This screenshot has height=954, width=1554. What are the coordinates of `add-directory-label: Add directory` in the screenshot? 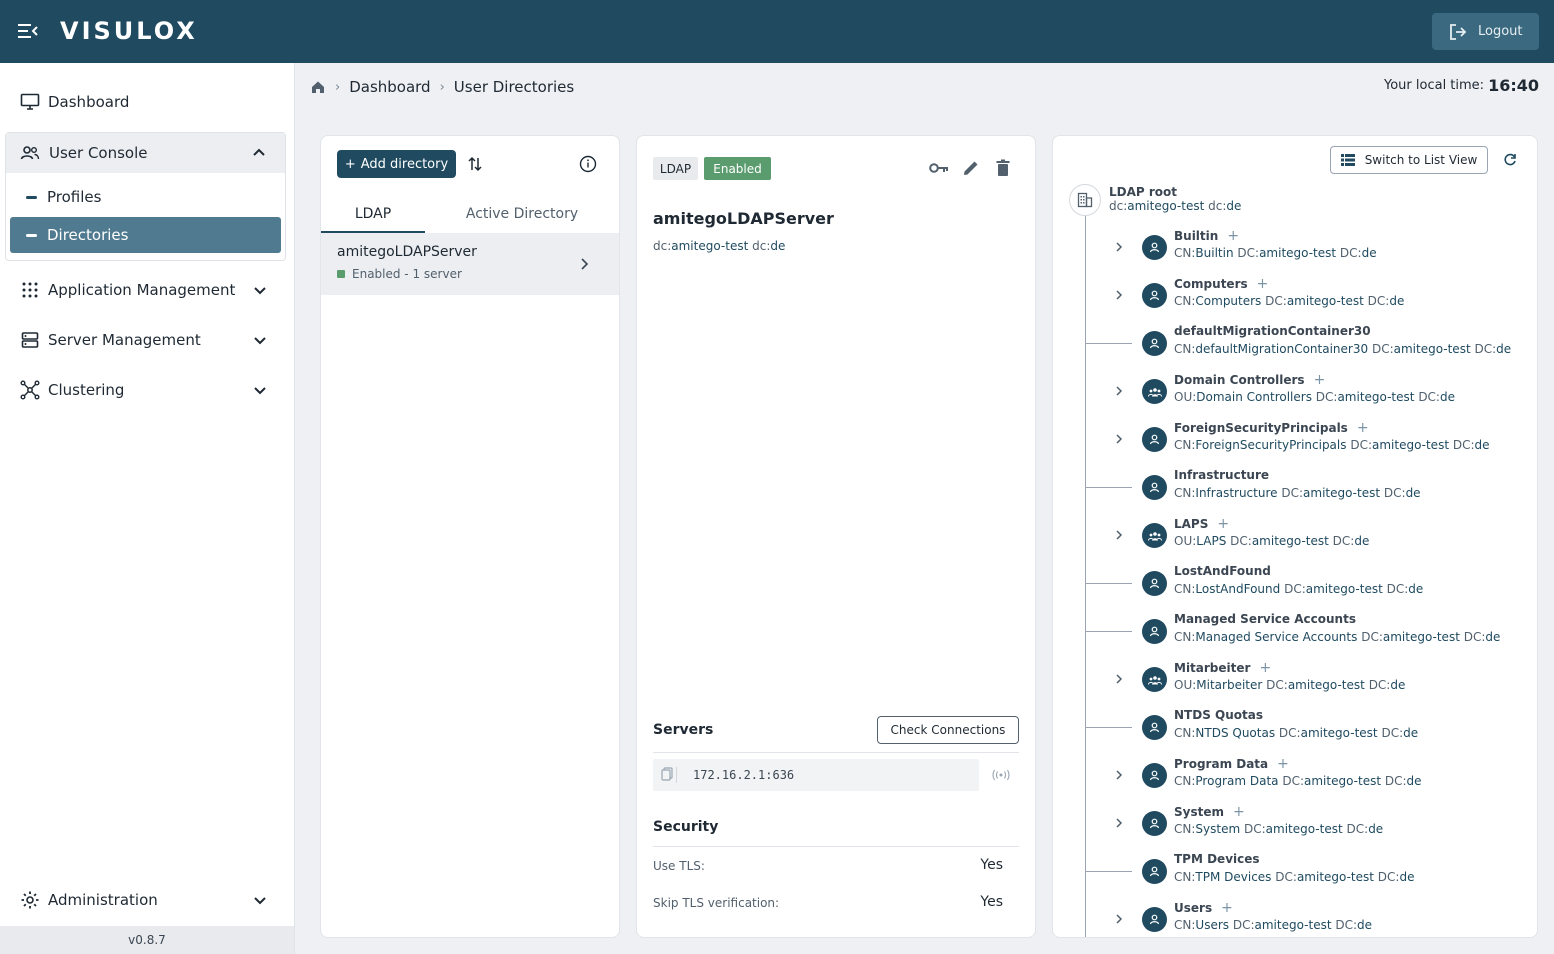 It's located at (404, 164).